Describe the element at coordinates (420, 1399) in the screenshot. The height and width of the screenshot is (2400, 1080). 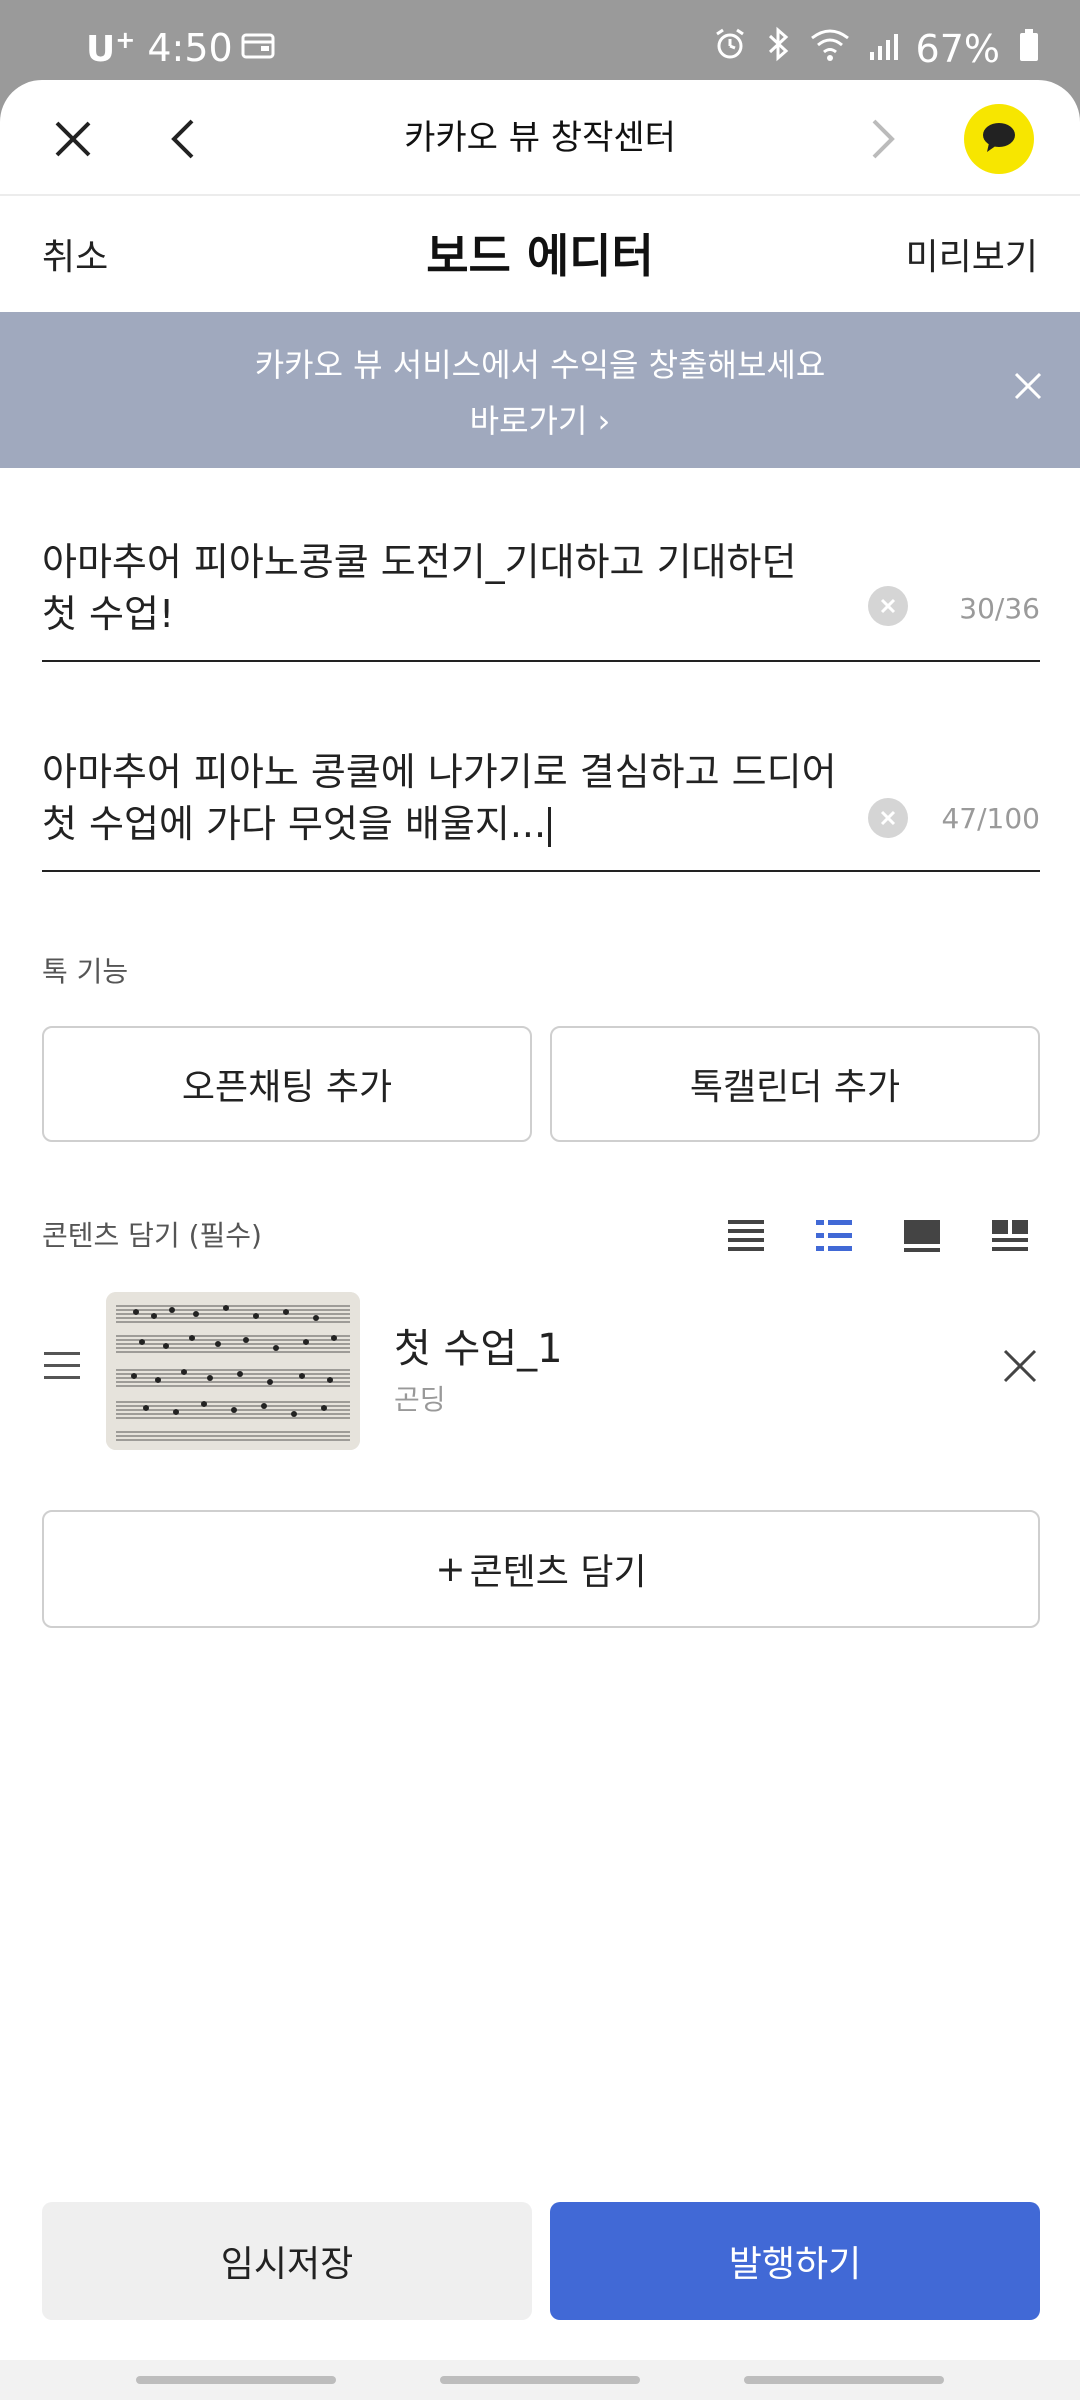
I see `content-item-author: 곤딩` at that location.